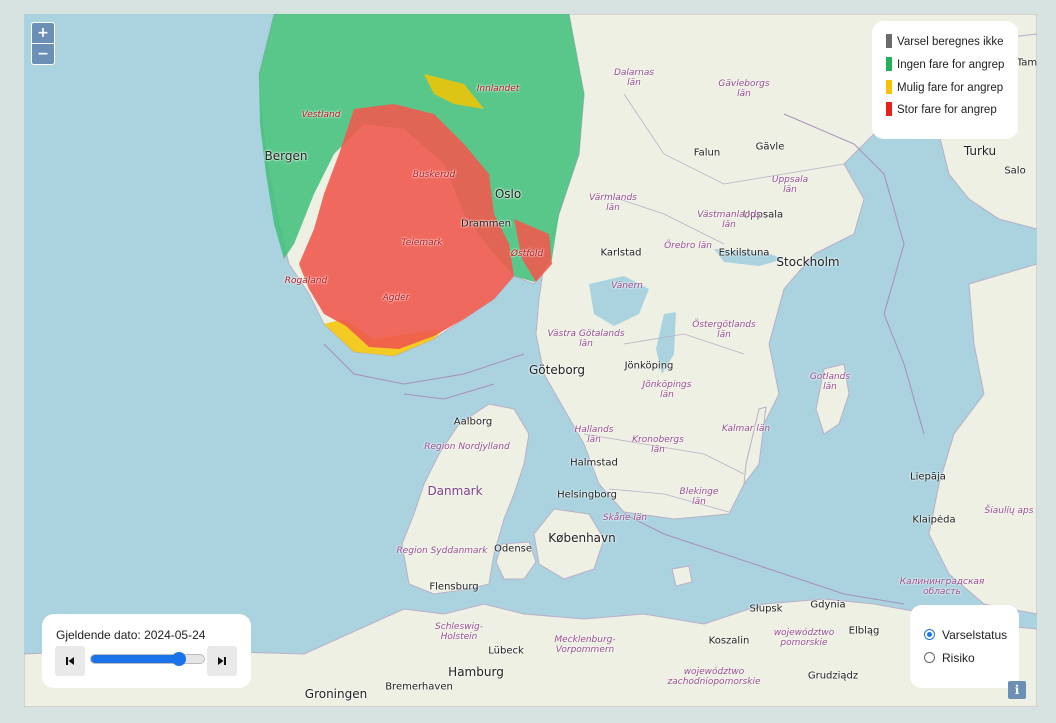  What do you see at coordinates (467, 447) in the screenshot?
I see `map-label-nordjylland: Region Nordjylland` at bounding box center [467, 447].